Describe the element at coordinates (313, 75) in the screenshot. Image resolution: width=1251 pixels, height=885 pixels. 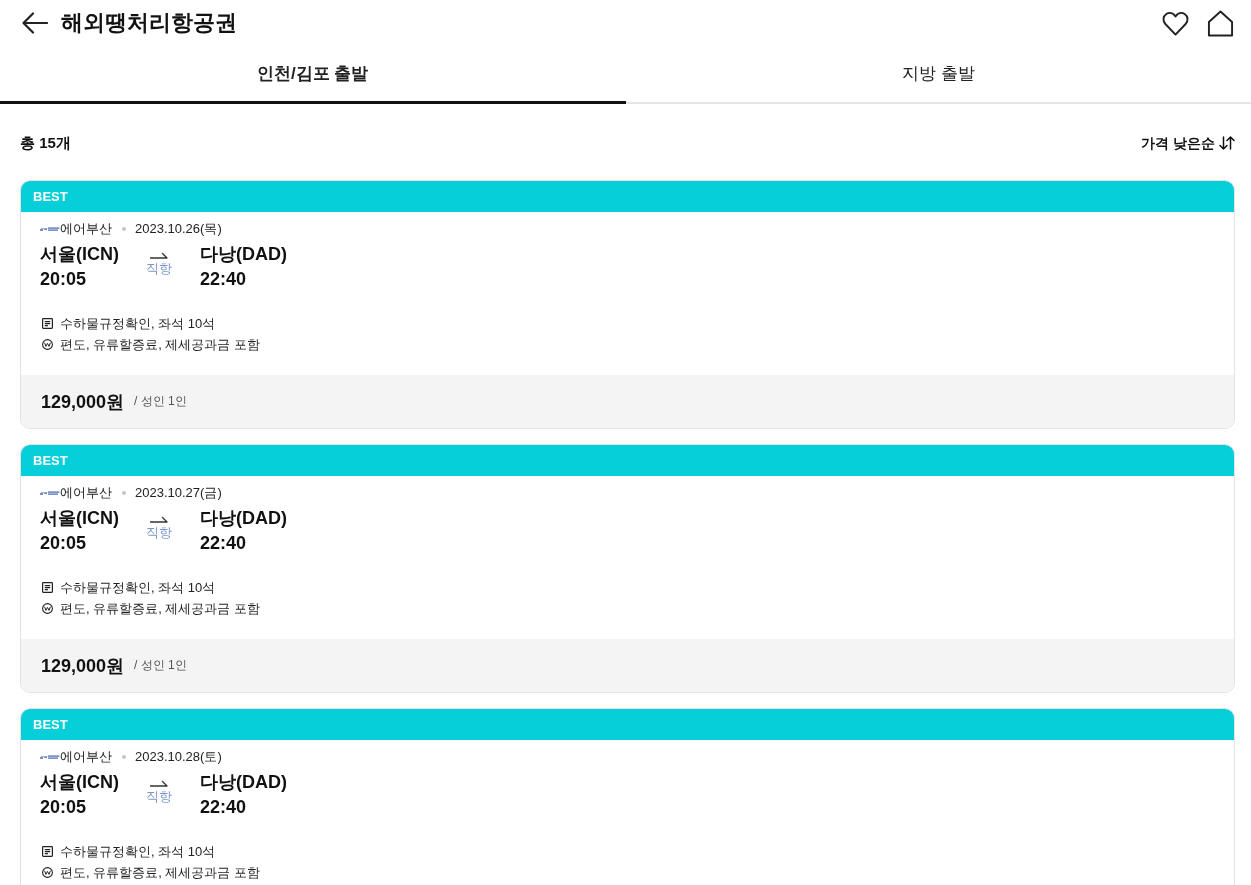
I see `tab: 인천/김포 출발` at that location.